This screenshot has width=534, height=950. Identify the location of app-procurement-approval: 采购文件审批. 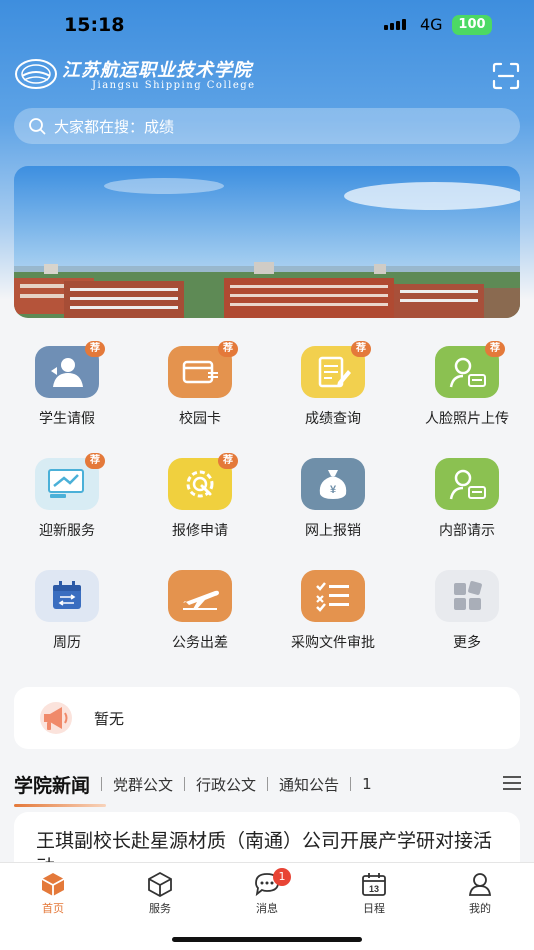
(333, 611).